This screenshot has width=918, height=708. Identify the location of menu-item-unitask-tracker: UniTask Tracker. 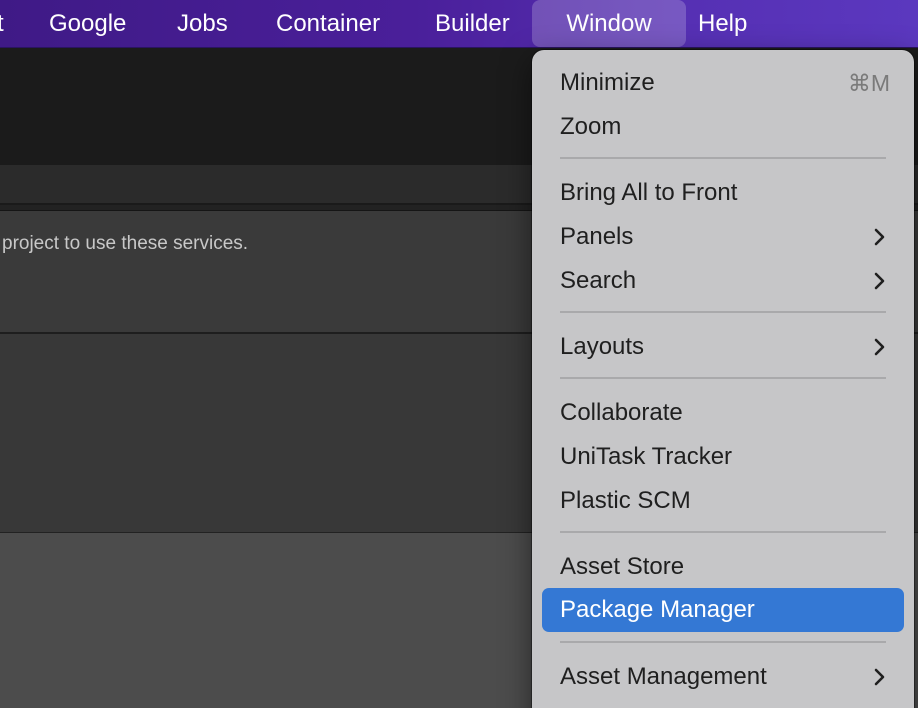
(723, 457).